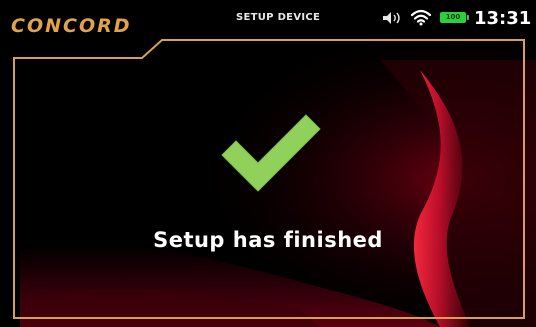 The width and height of the screenshot is (536, 327). I want to click on clock: 13:31, so click(503, 18).